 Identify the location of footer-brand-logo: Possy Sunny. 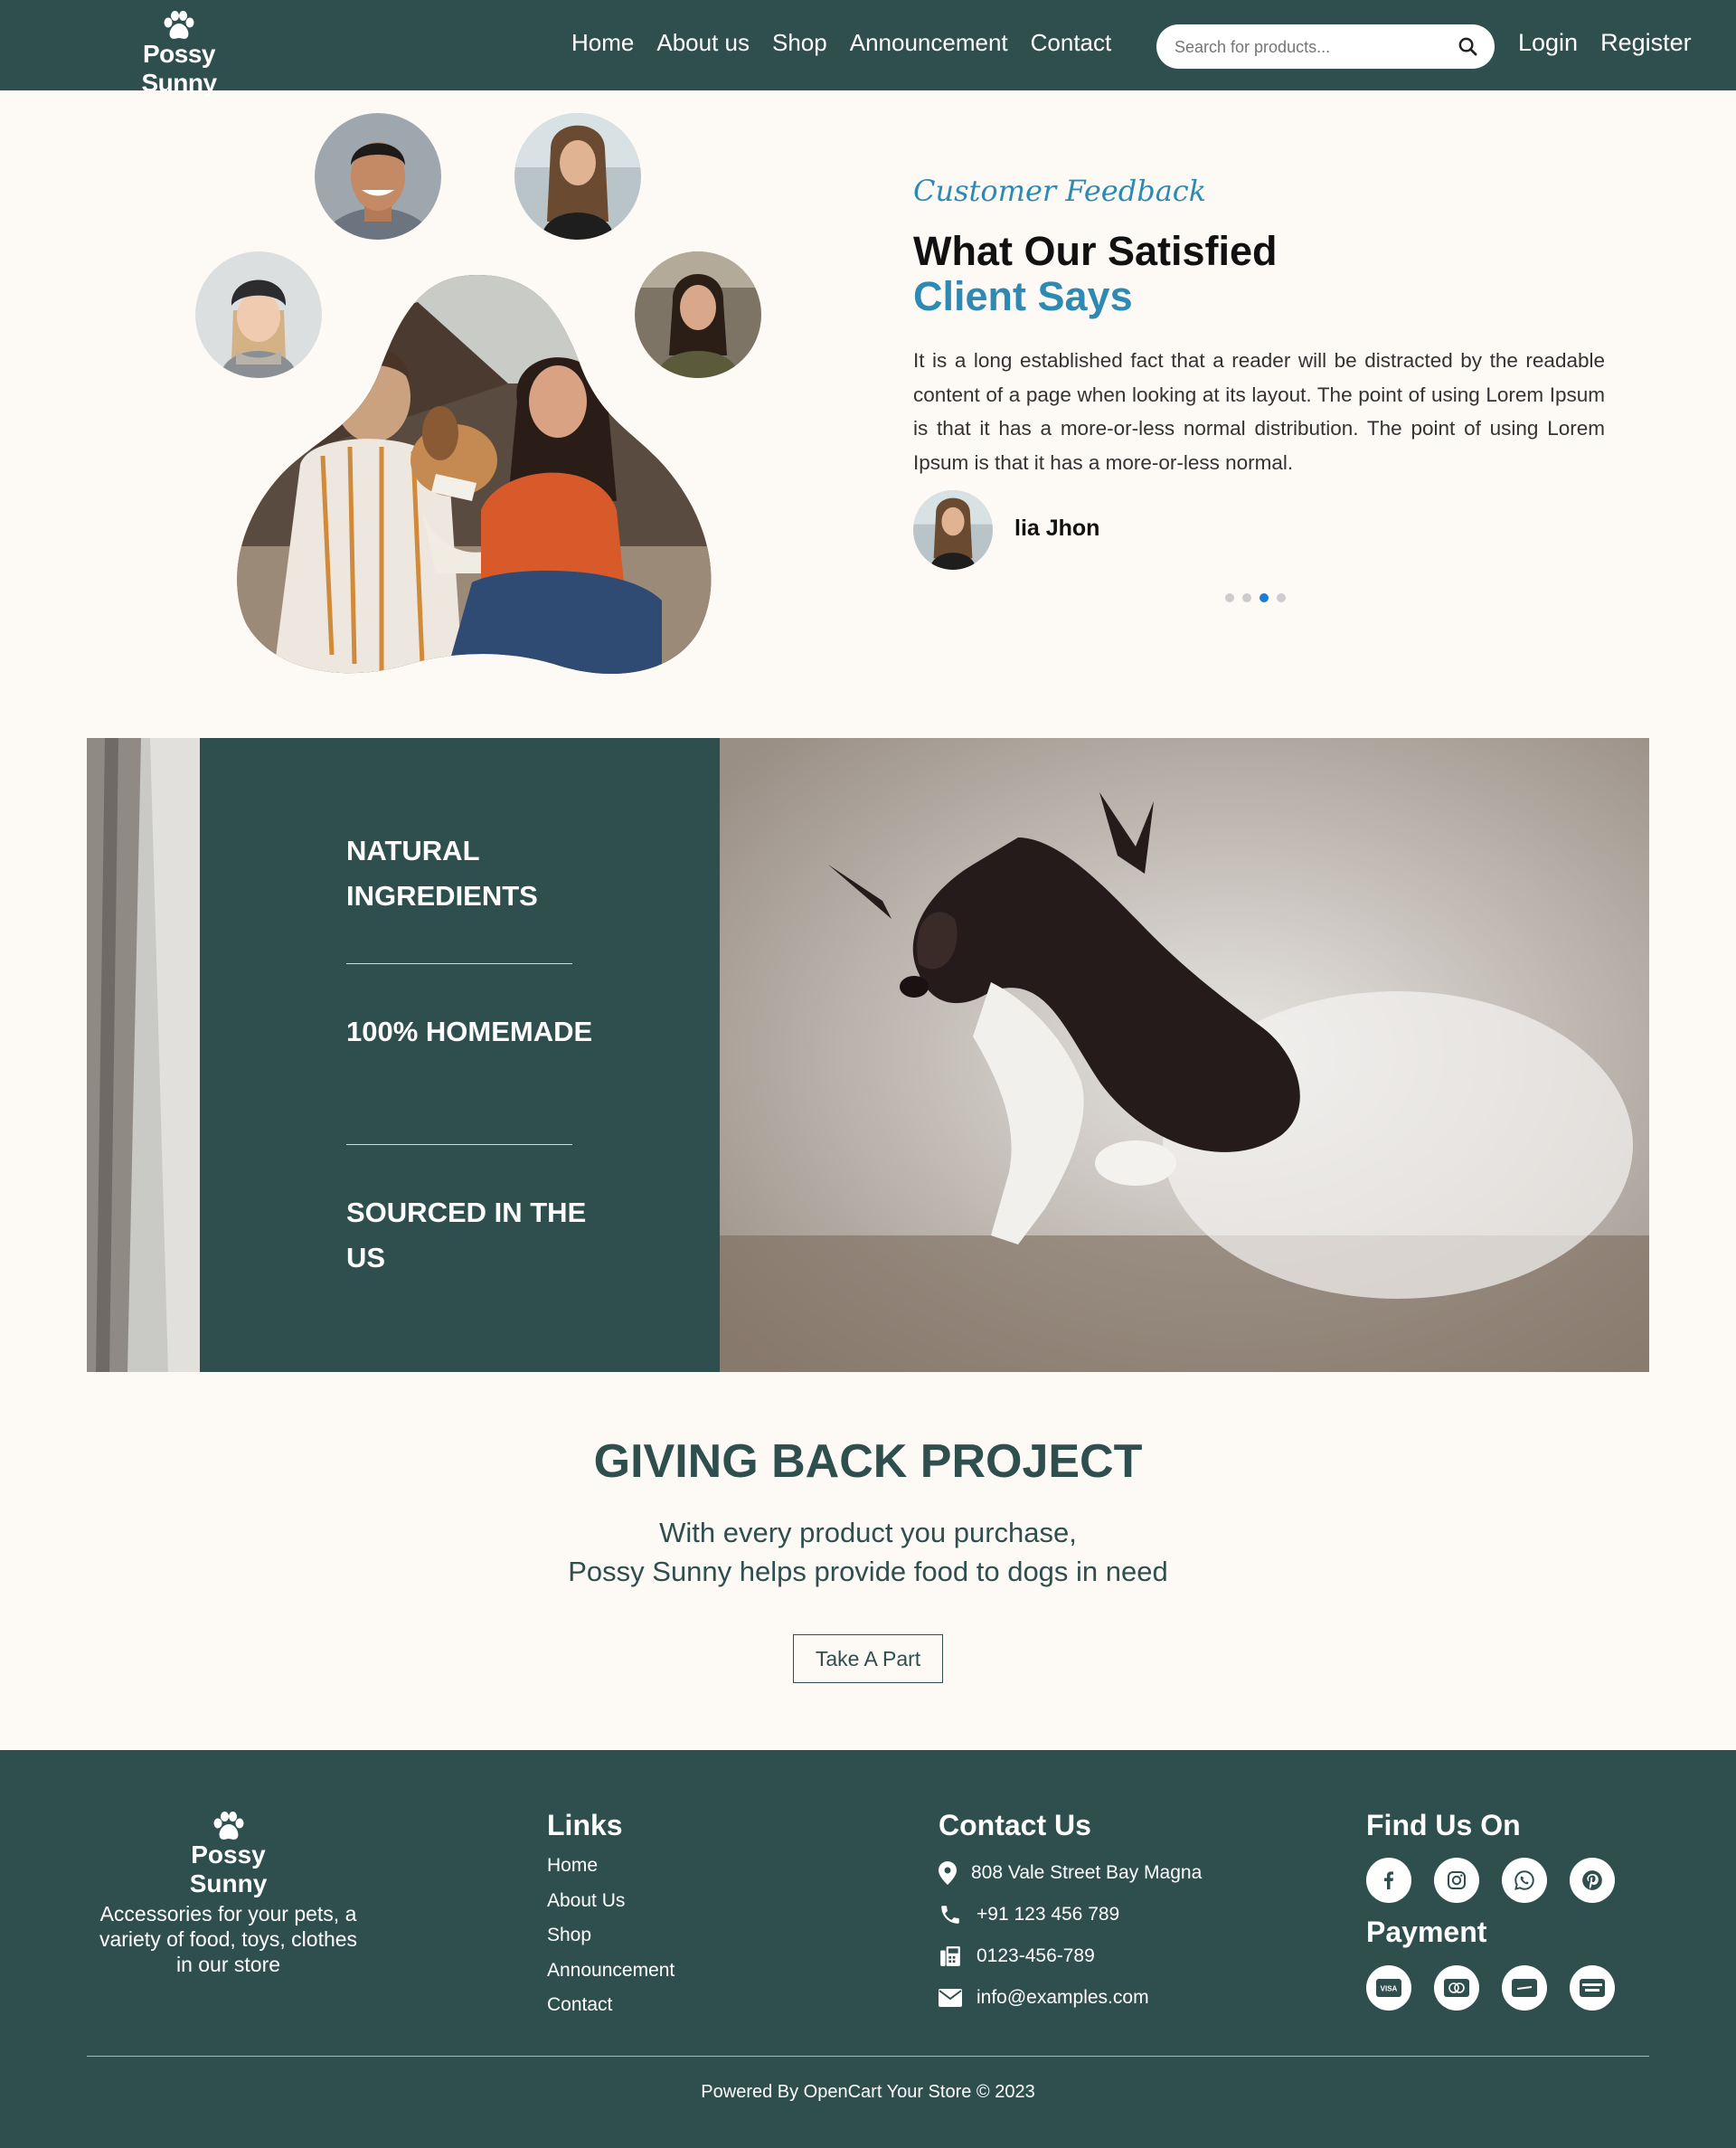
(228, 1855).